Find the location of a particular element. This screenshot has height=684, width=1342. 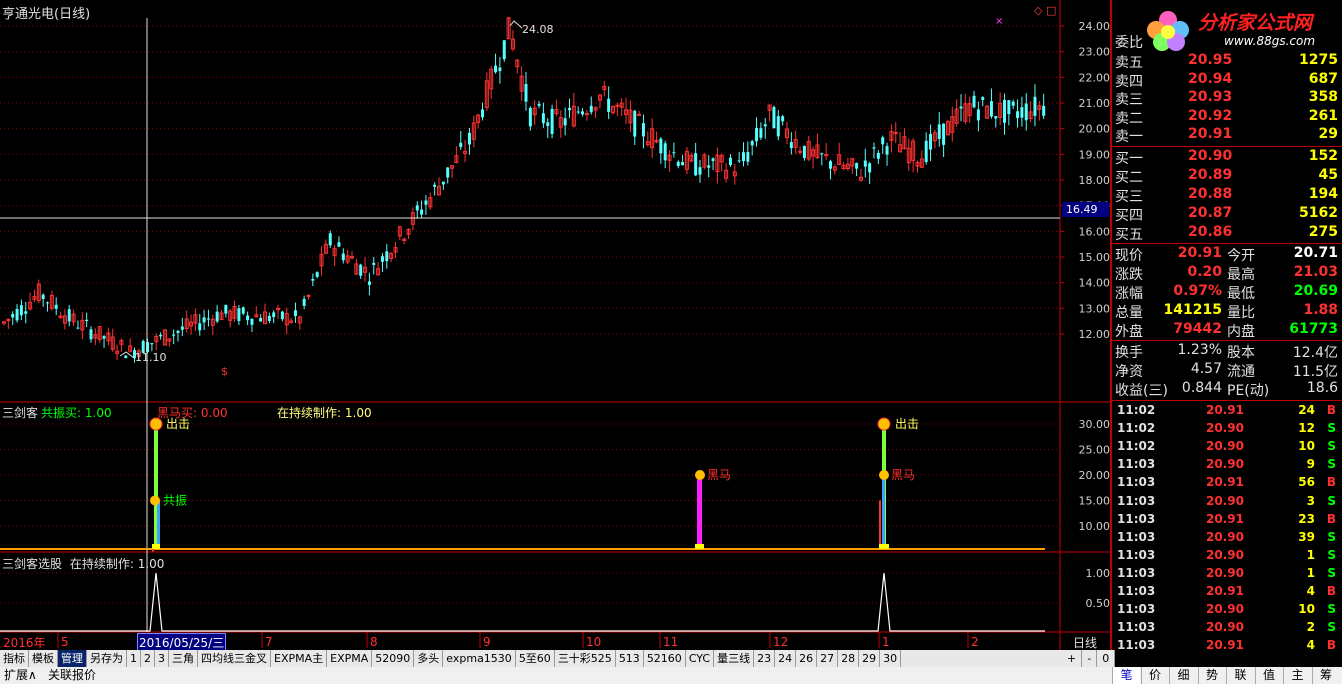

zoom-button: 0 is located at coordinates (1106, 658).